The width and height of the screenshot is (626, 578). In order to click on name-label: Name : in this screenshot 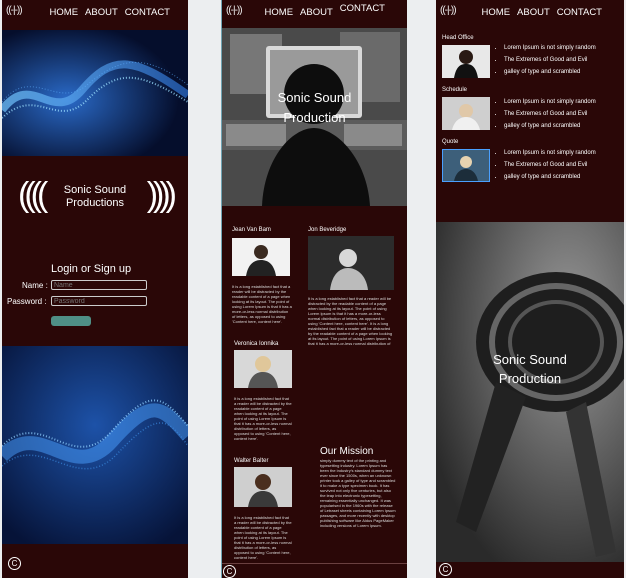, I will do `click(35, 285)`.